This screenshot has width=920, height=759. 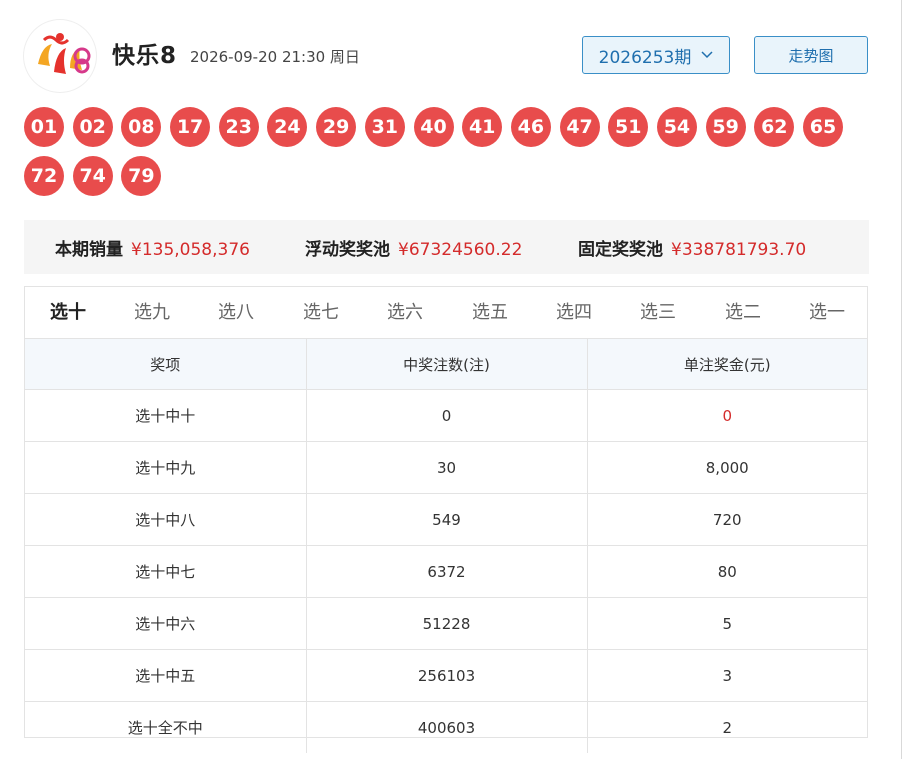 What do you see at coordinates (446, 313) in the screenshot?
I see `play-type-tabs: 选十 选九 选八 选七 选六 选五 选四 选三 选二 选一` at bounding box center [446, 313].